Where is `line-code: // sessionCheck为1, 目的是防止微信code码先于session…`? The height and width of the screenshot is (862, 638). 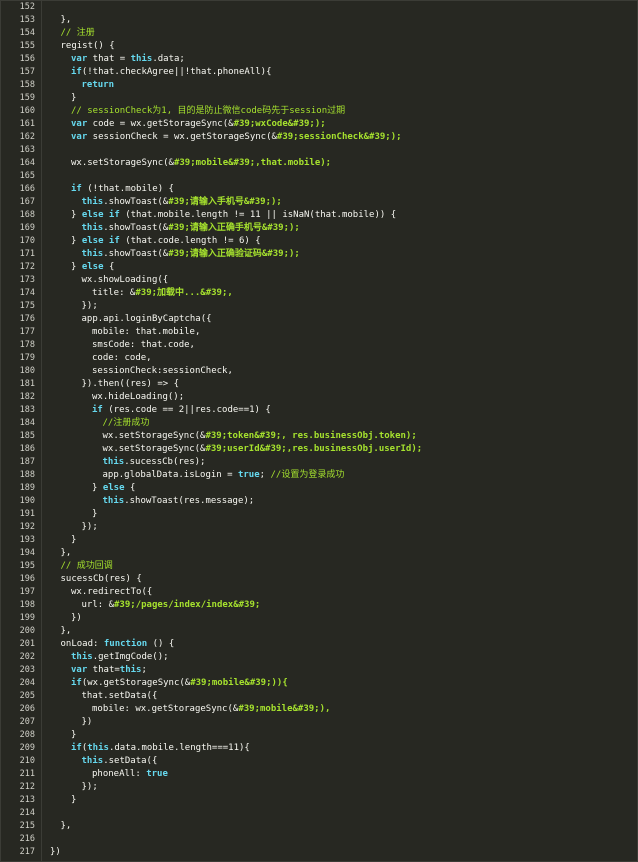
line-code: // sessionCheck为1, 目的是防止微信code码先于session… is located at coordinates (208, 111).